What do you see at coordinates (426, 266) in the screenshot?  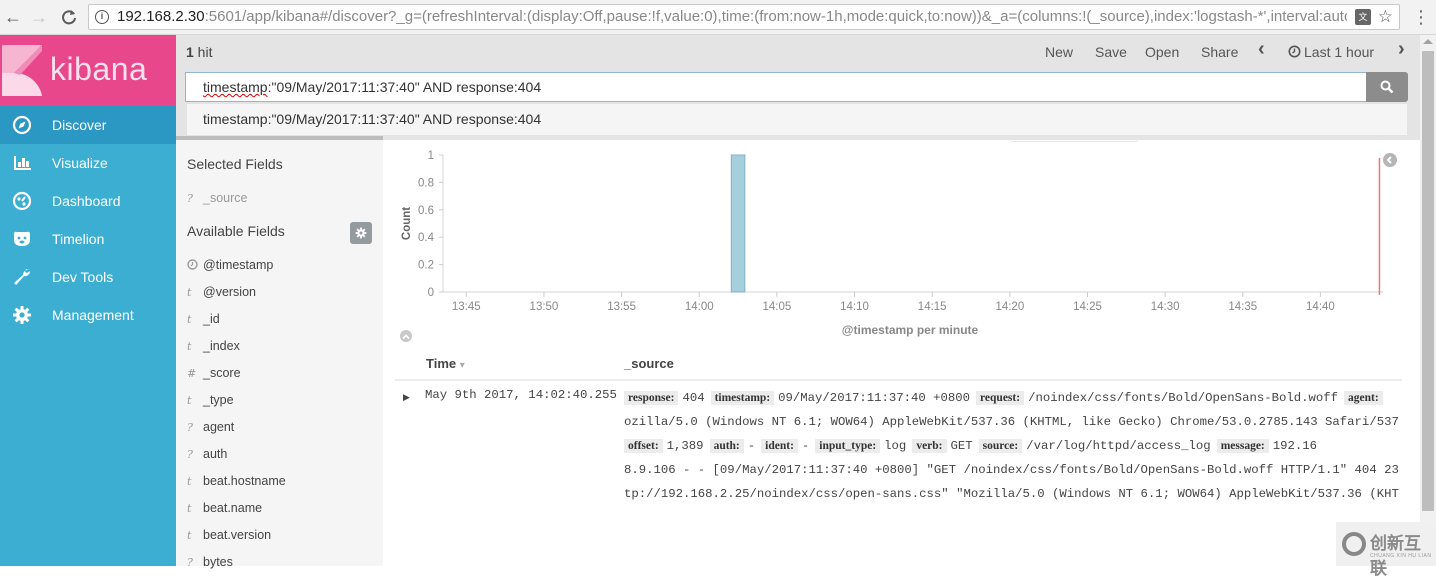 I see `y-tick-label: 0.2` at bounding box center [426, 266].